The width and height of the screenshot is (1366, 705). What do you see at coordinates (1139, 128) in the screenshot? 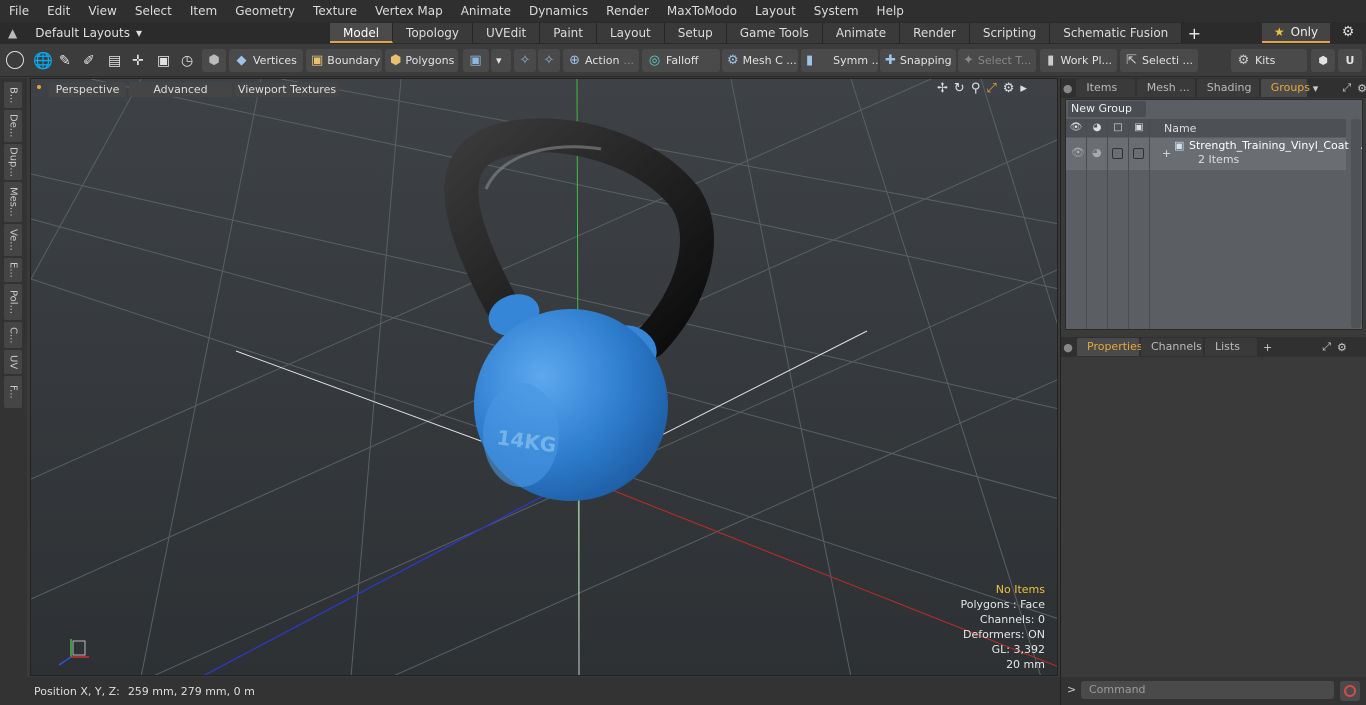
I see `select-header-icon: ▣` at bounding box center [1139, 128].